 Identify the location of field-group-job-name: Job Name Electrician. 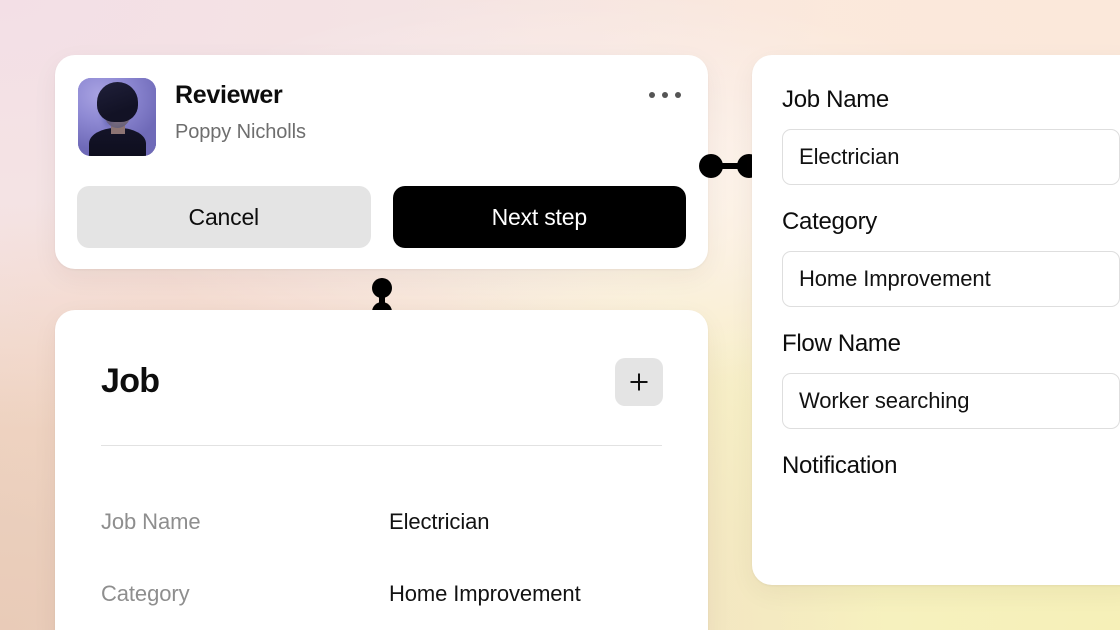
(951, 135).